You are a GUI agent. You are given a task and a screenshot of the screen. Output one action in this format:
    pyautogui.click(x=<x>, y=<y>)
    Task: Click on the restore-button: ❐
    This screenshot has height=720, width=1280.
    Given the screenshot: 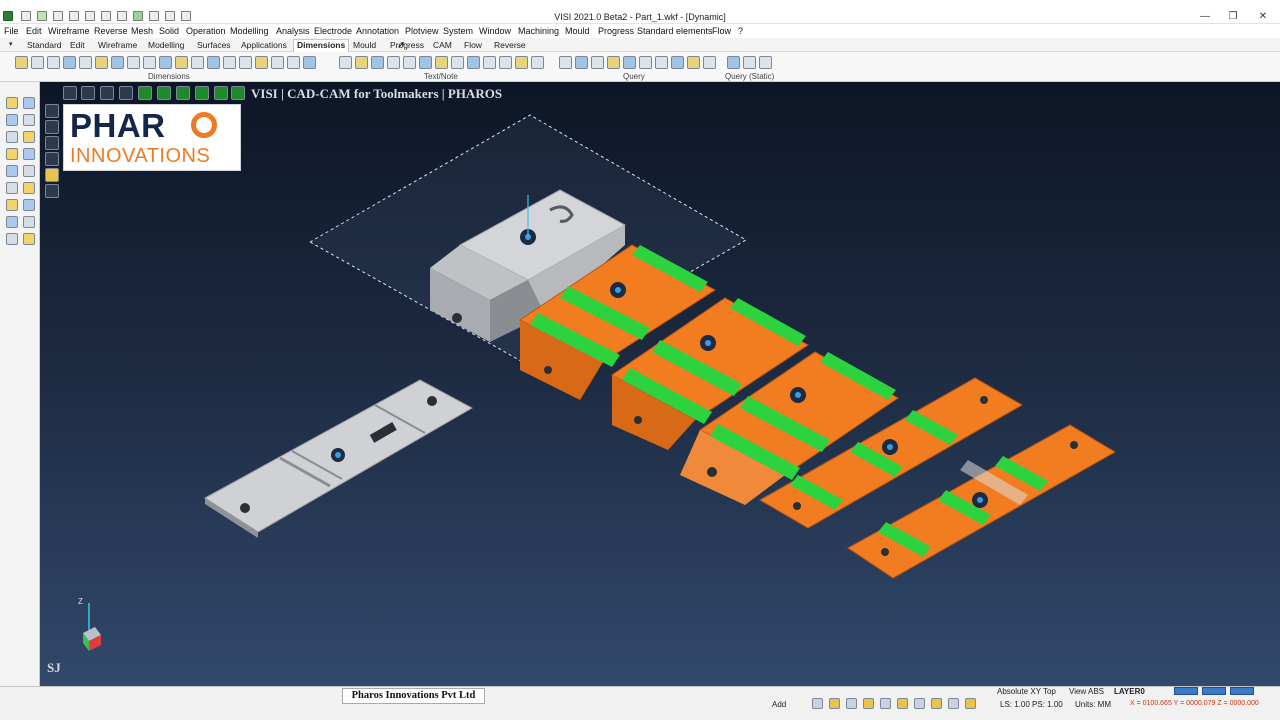 What is the action you would take?
    pyautogui.click(x=1233, y=17)
    